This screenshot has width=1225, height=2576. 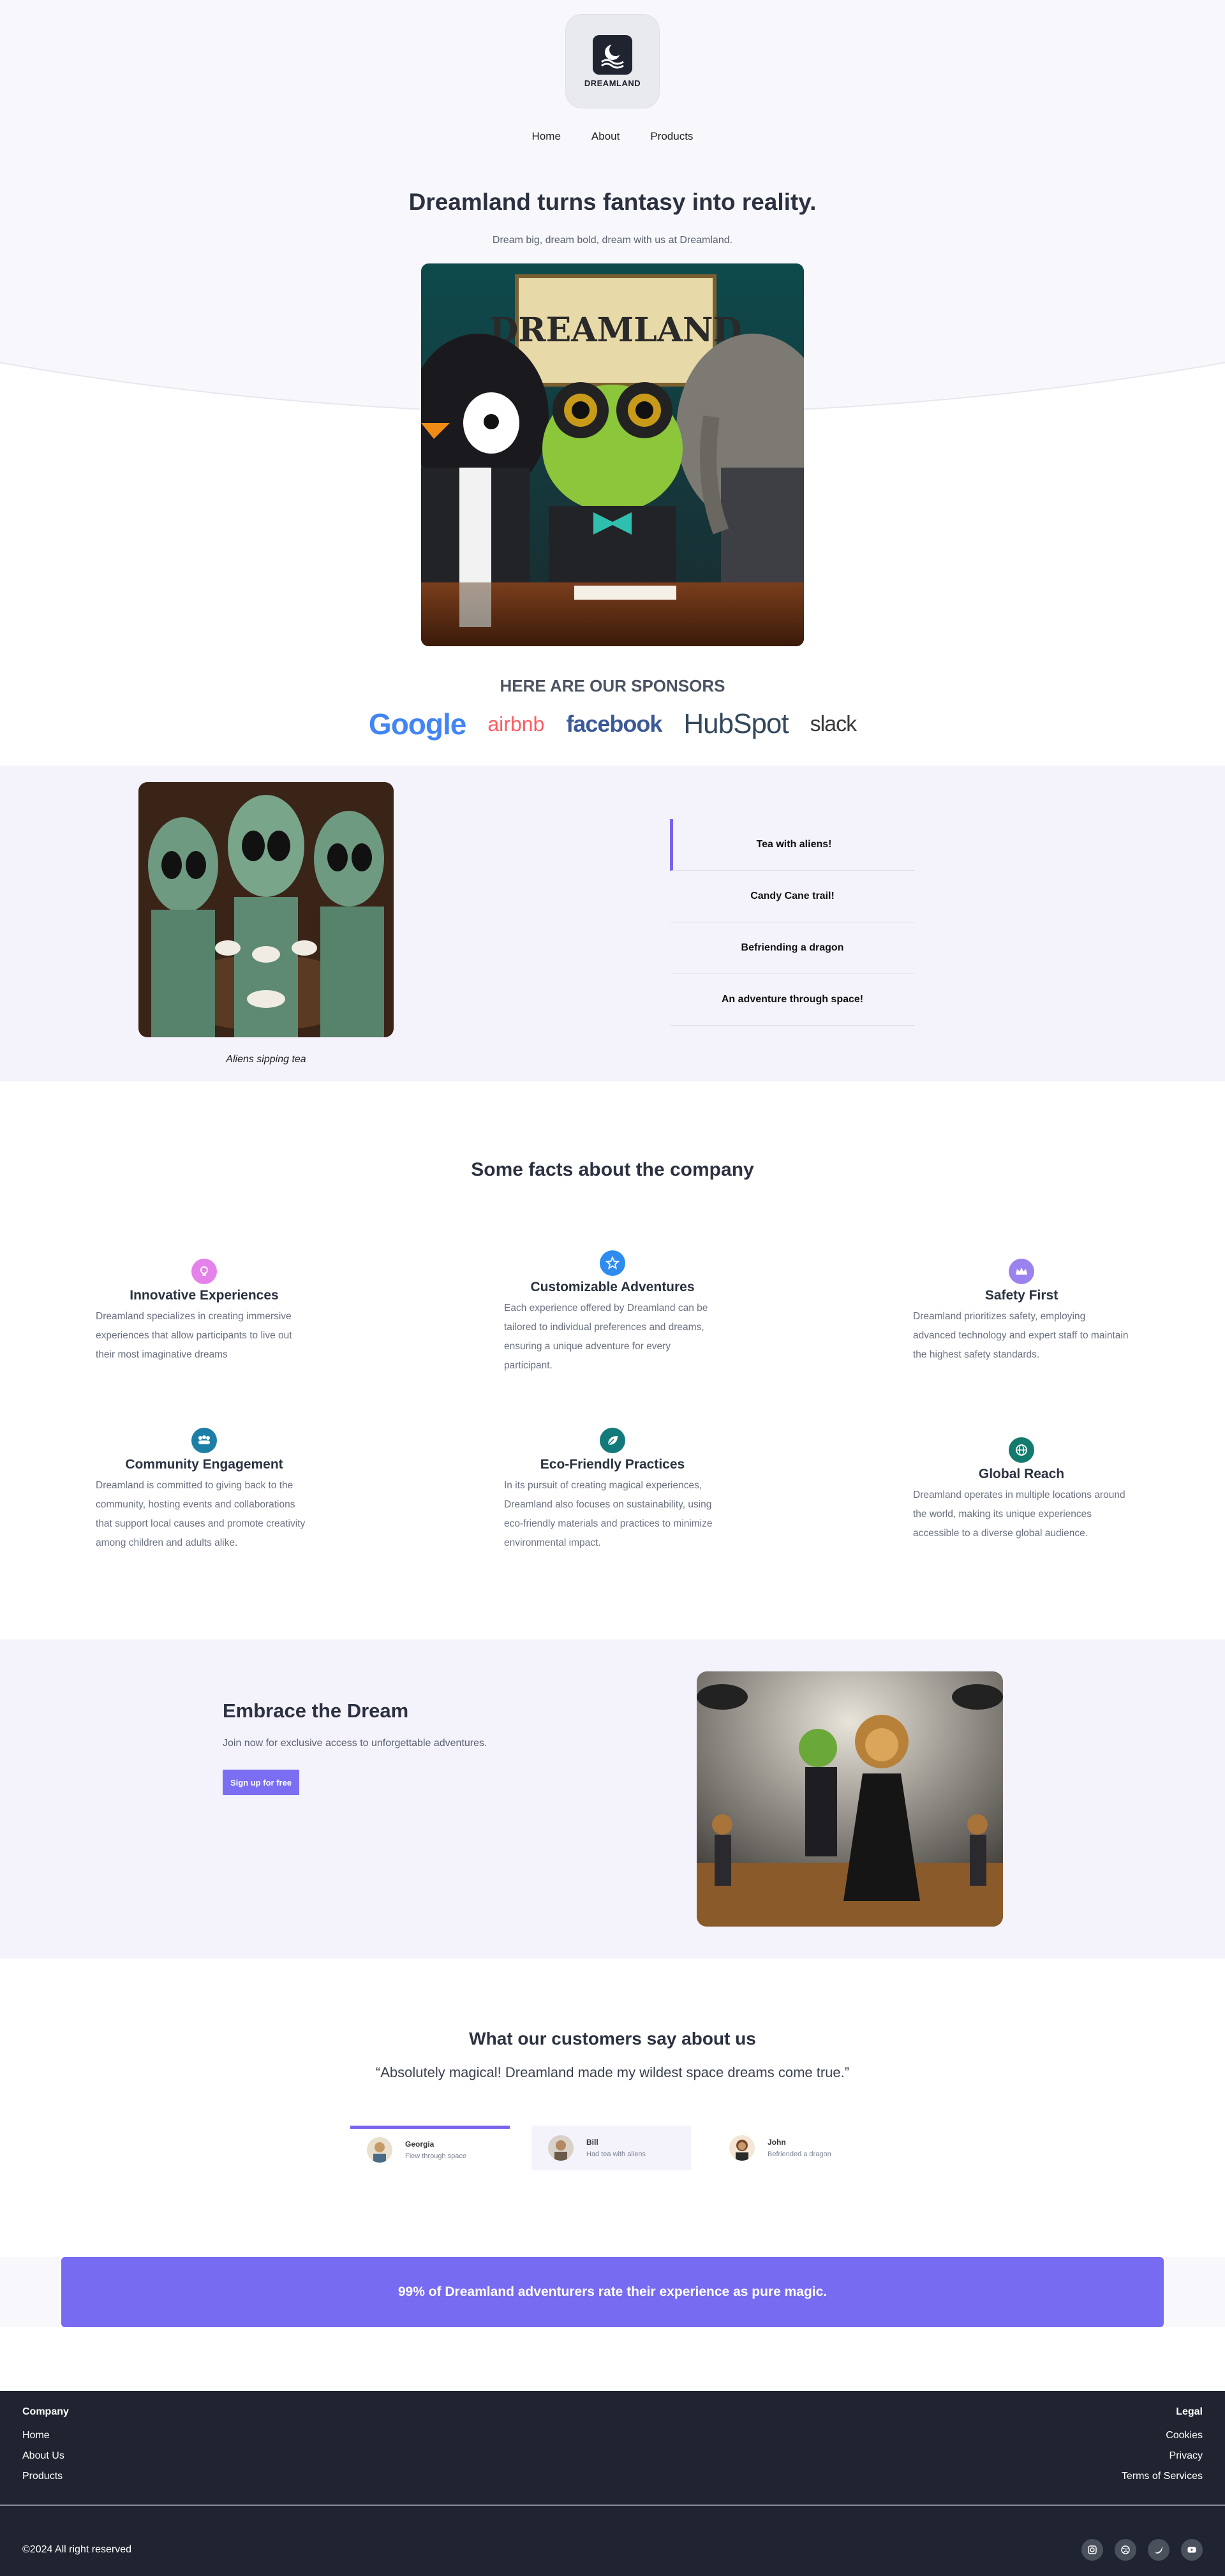 I want to click on hero-image: DREAMLAND, so click(x=612, y=454).